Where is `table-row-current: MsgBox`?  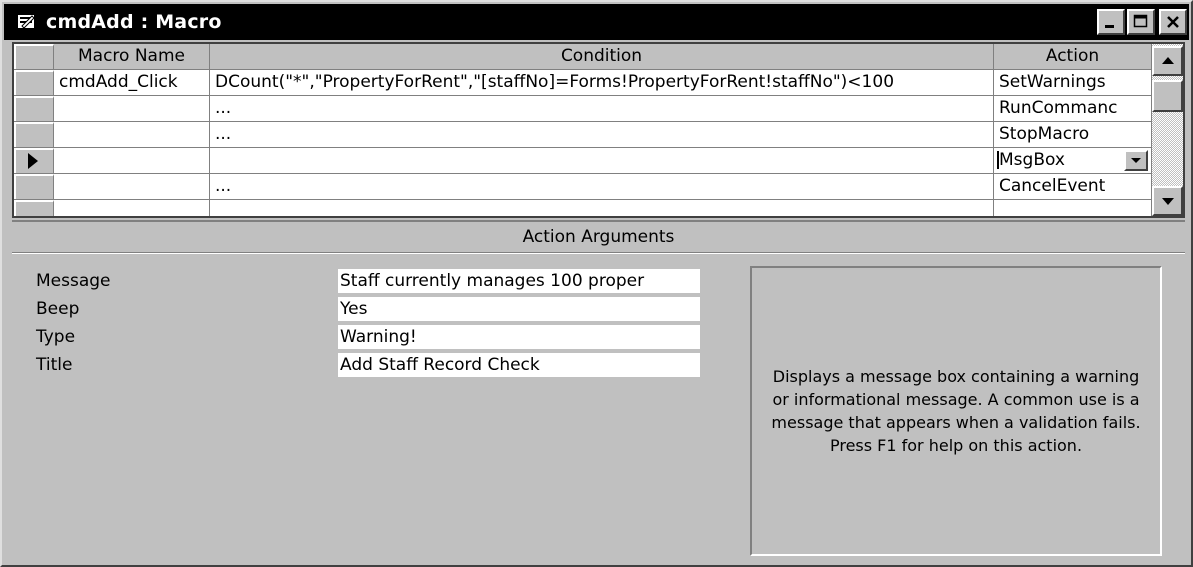 table-row-current: MsgBox is located at coordinates (583, 161).